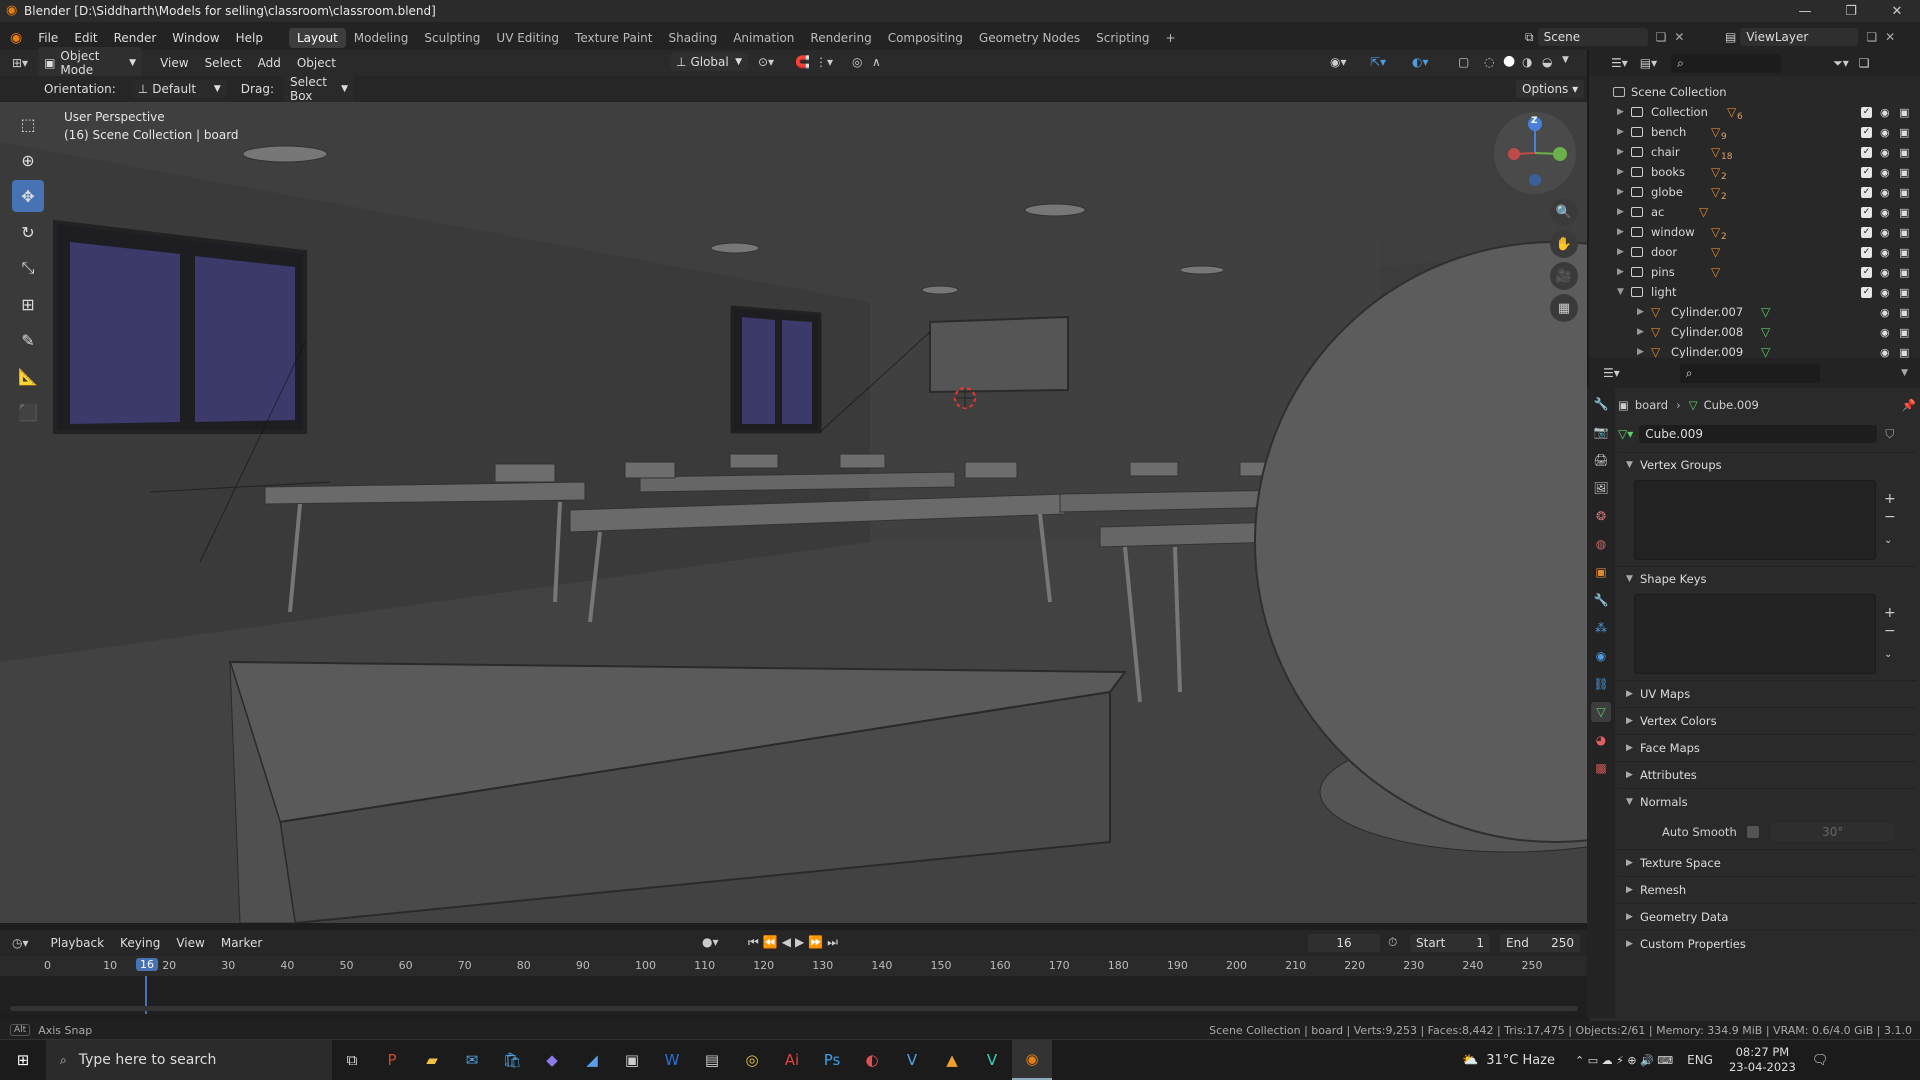 This screenshot has height=1080, width=1920. Describe the element at coordinates (1754, 332) in the screenshot. I see `outliner-child-row: ▶ ▽ Cylinder.008 ▽ ◉ ▣` at that location.